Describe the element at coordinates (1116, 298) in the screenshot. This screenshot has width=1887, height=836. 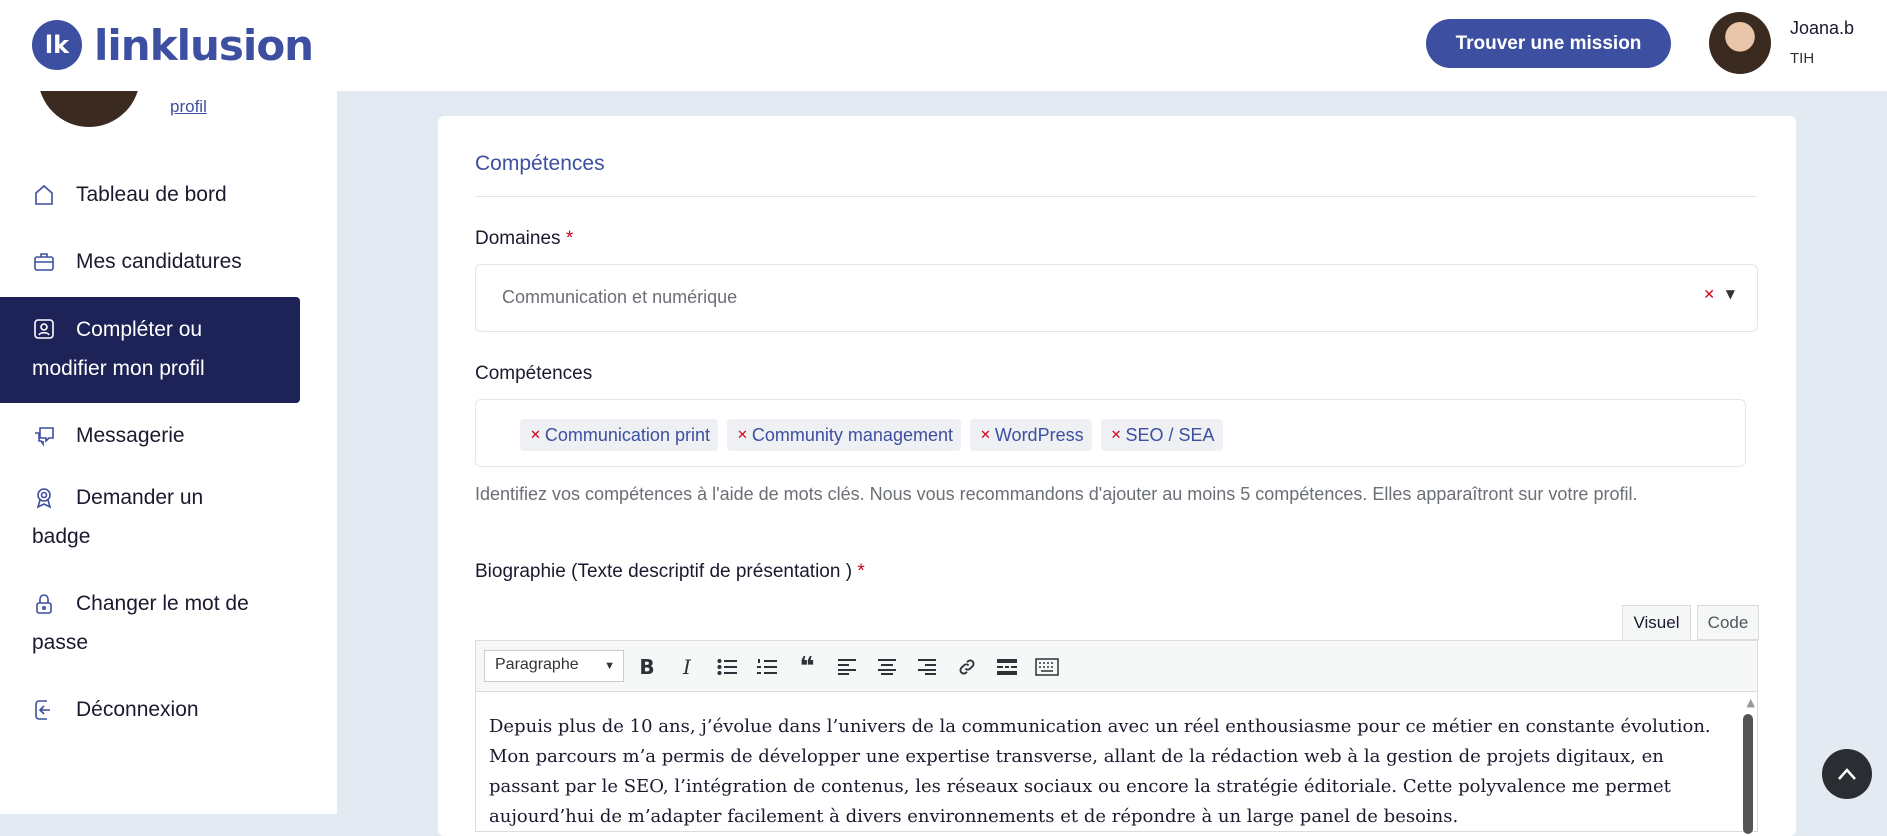
I see `domaines-select: Communication et numérique ✕ ▼` at that location.